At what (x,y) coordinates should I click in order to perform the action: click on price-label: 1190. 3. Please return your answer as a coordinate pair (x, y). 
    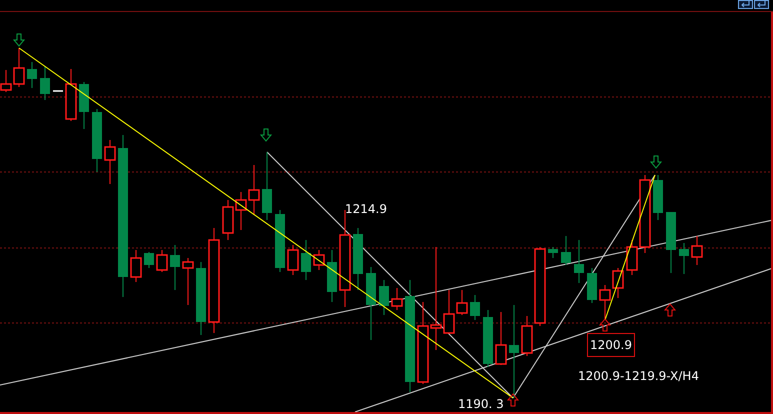
    Looking at the image, I should click on (481, 404).